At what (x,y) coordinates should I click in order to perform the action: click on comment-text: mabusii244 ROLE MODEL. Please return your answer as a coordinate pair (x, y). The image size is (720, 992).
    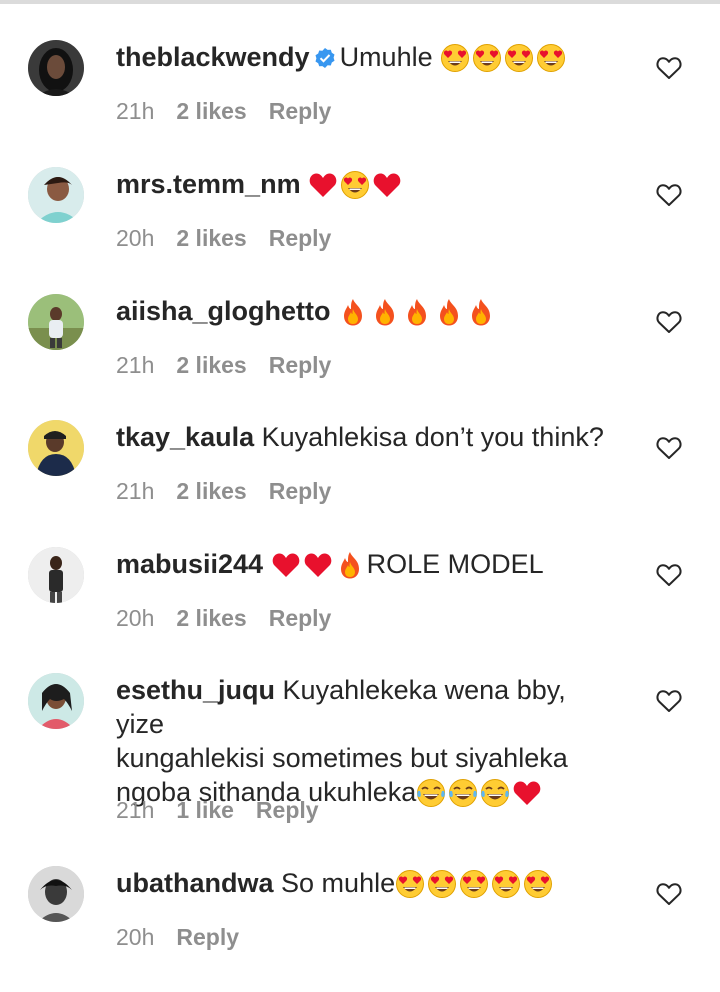
    Looking at the image, I should click on (366, 565).